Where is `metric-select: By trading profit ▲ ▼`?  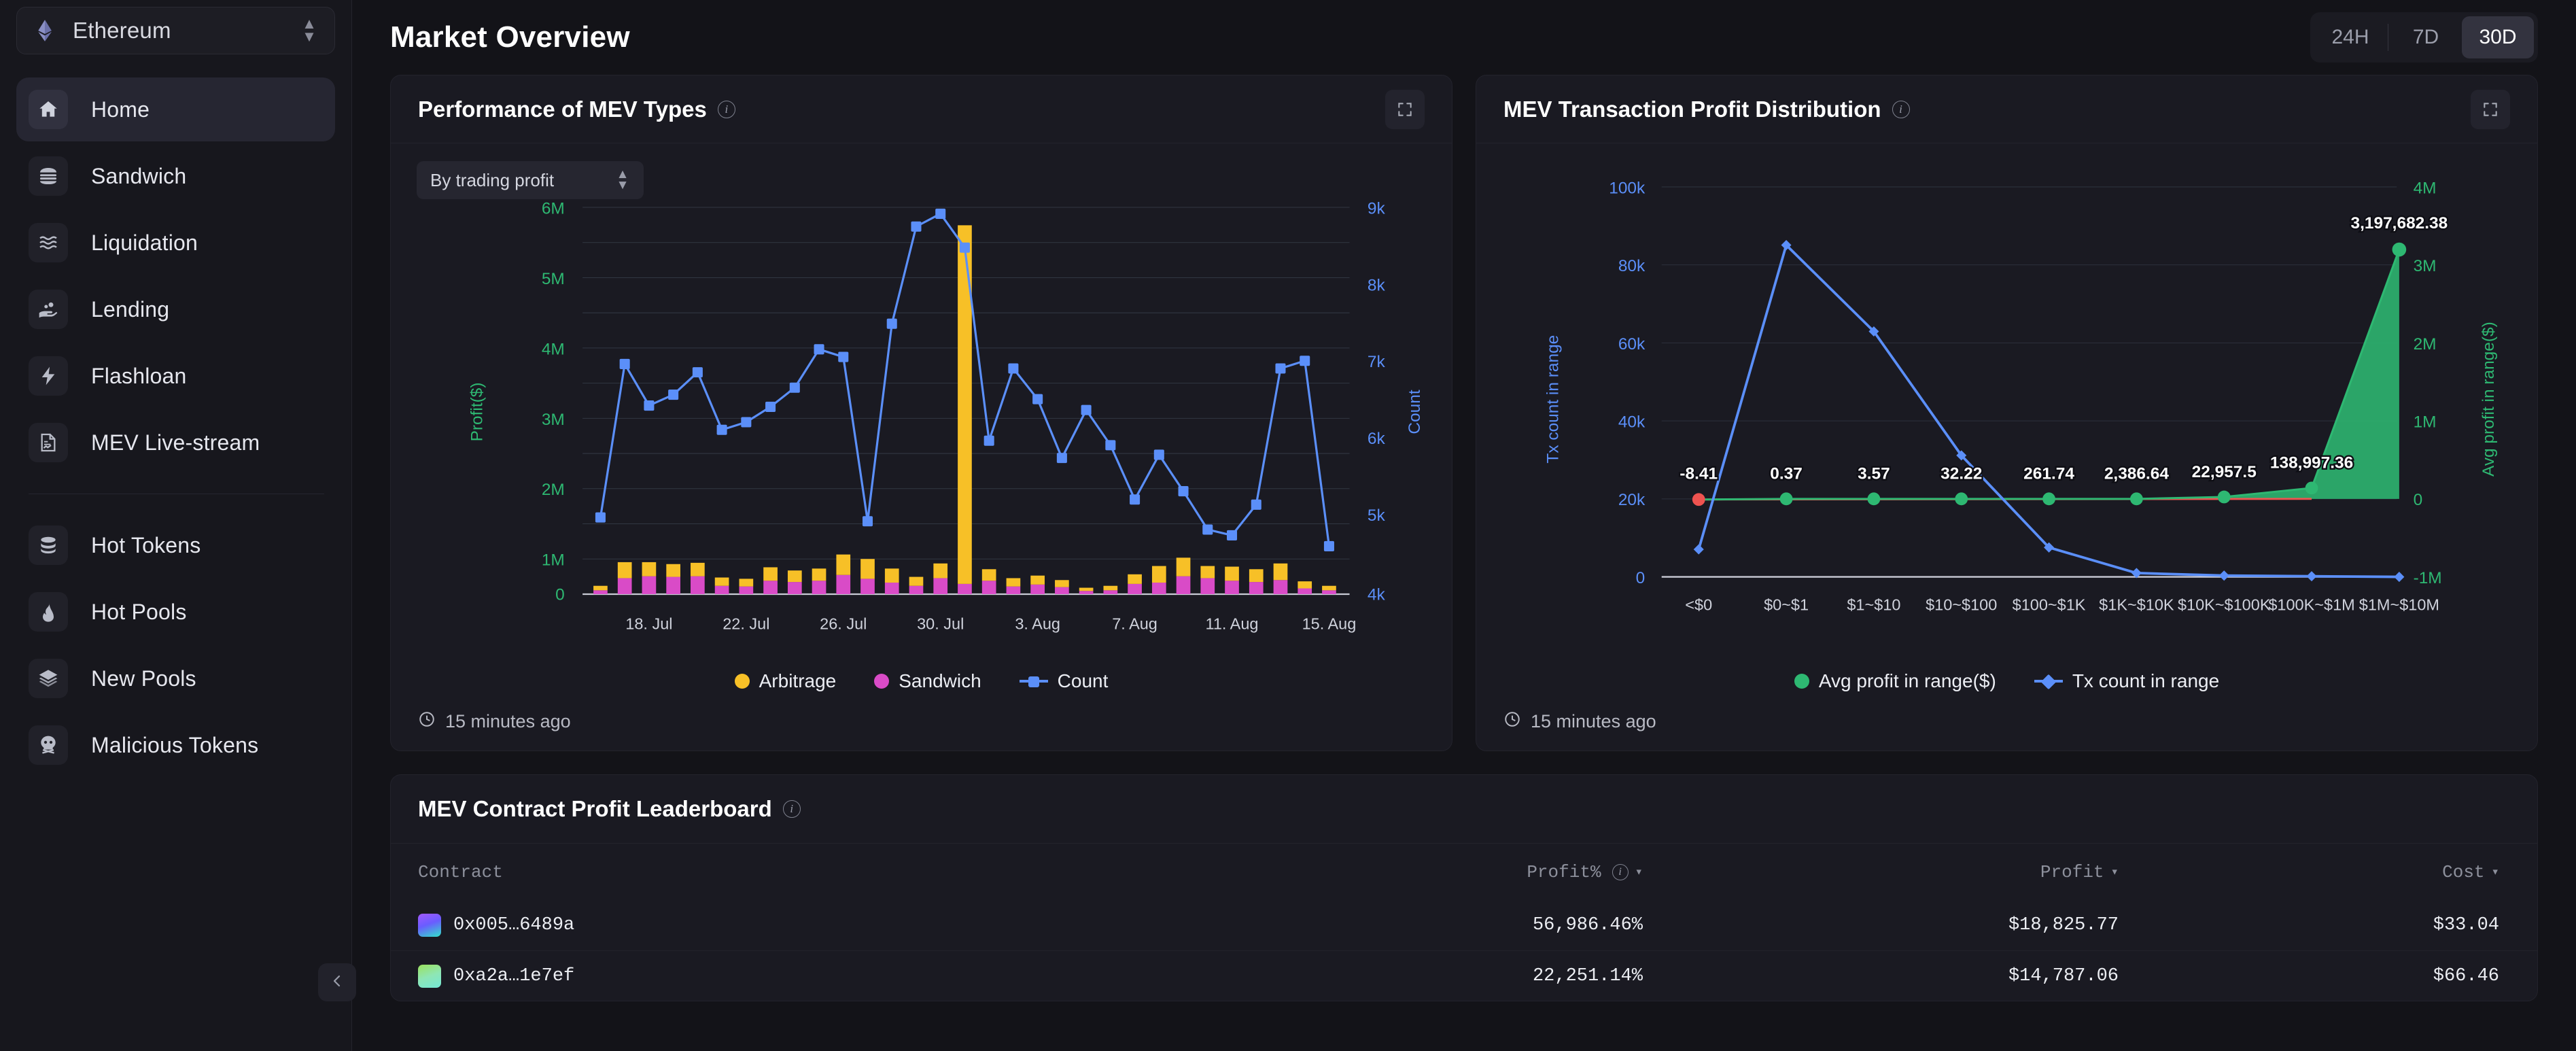 metric-select: By trading profit ▲ ▼ is located at coordinates (530, 180).